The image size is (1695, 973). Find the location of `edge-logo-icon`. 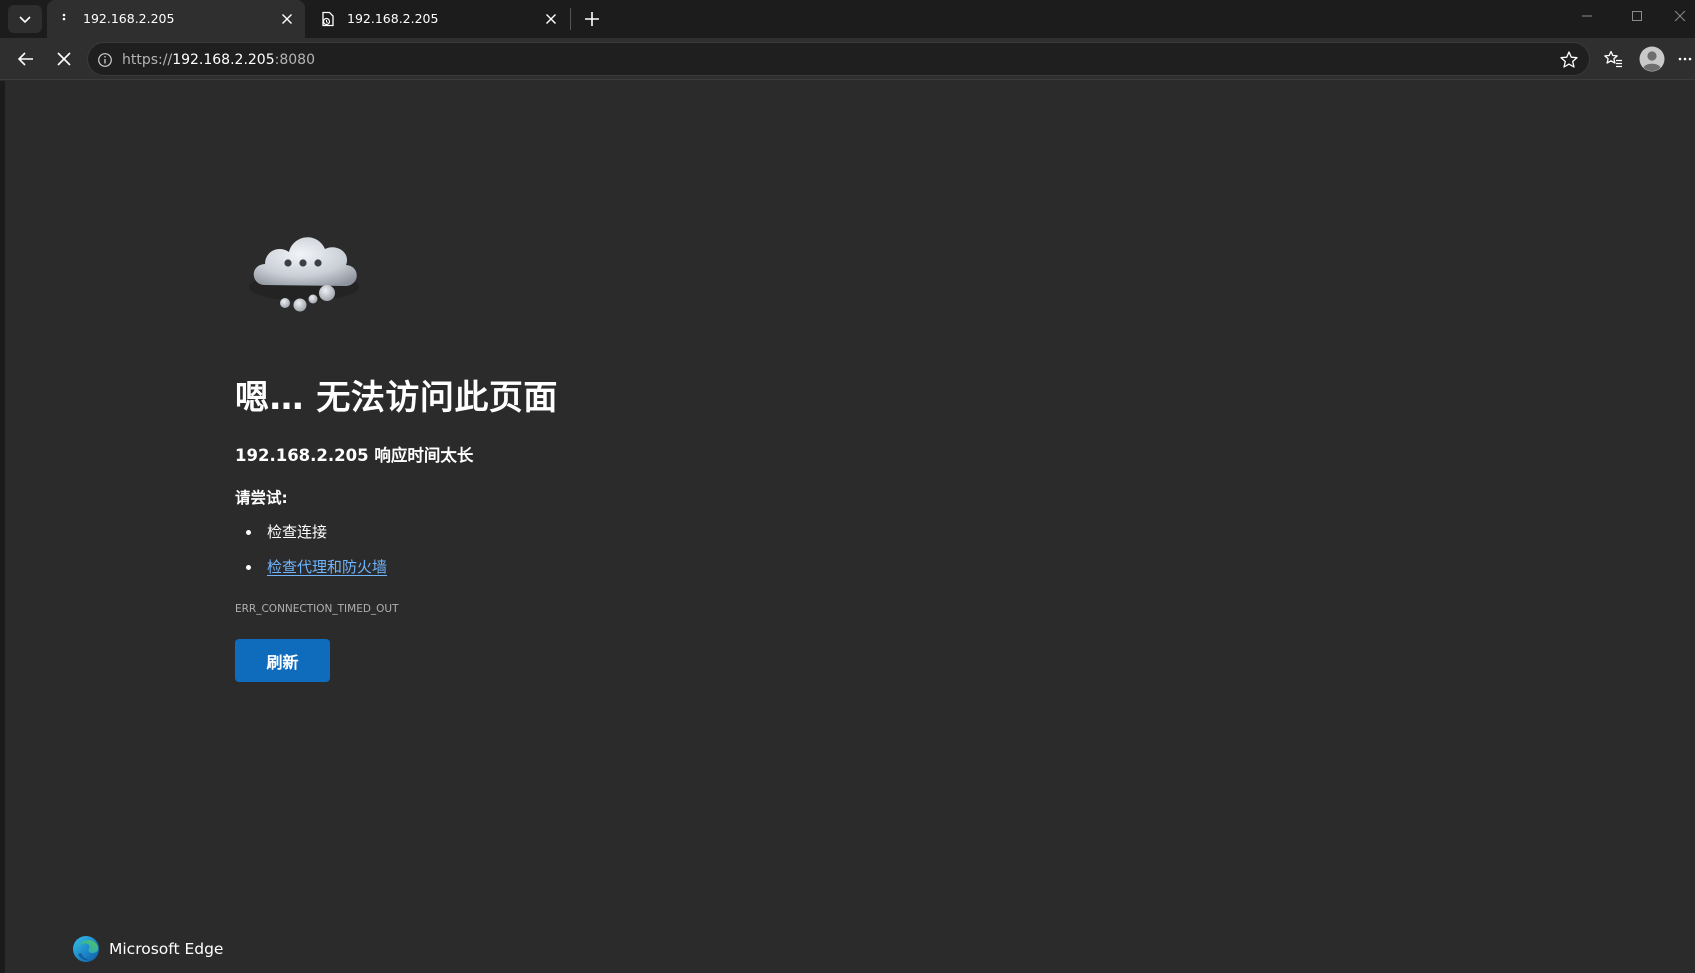

edge-logo-icon is located at coordinates (86, 949).